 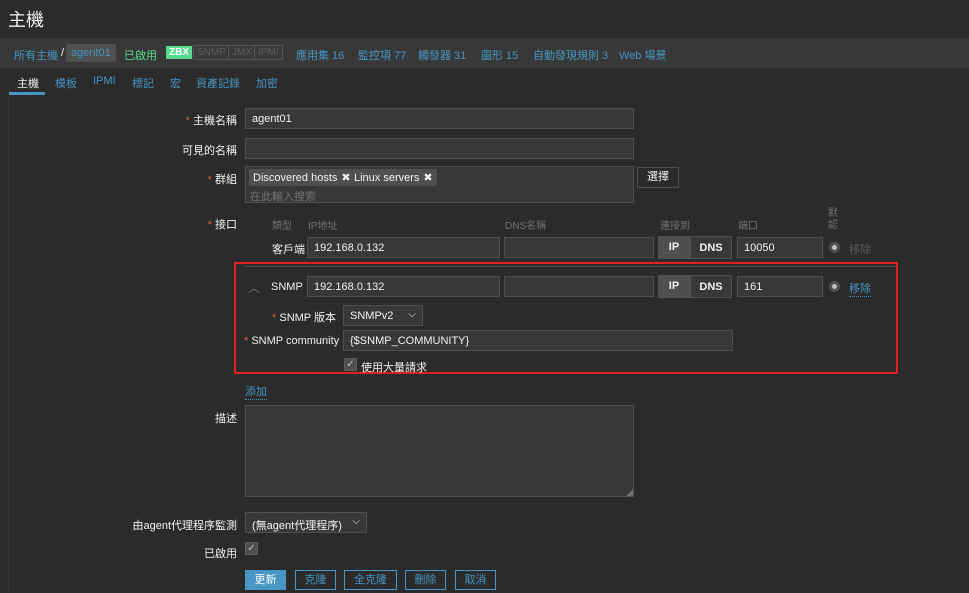 I want to click on host-name-label: * 主機名稱, so click(x=211, y=121).